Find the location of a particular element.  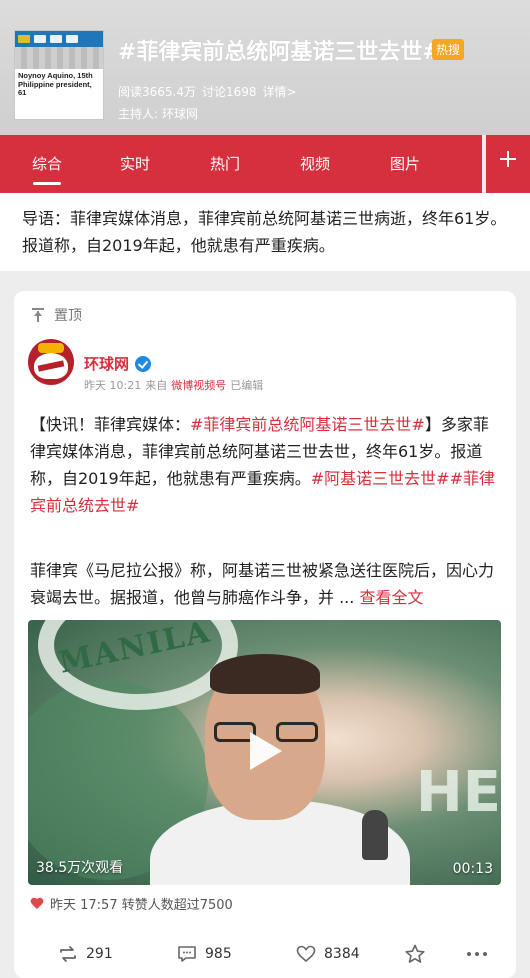

discussion-count: 讨论1698 is located at coordinates (229, 92).